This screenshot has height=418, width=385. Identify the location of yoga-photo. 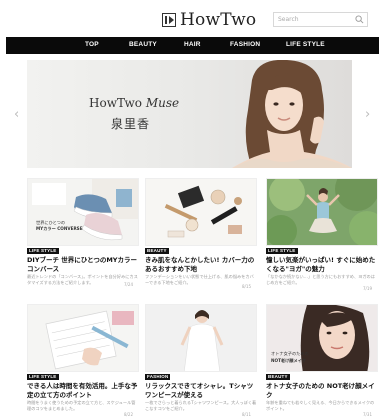
(322, 212).